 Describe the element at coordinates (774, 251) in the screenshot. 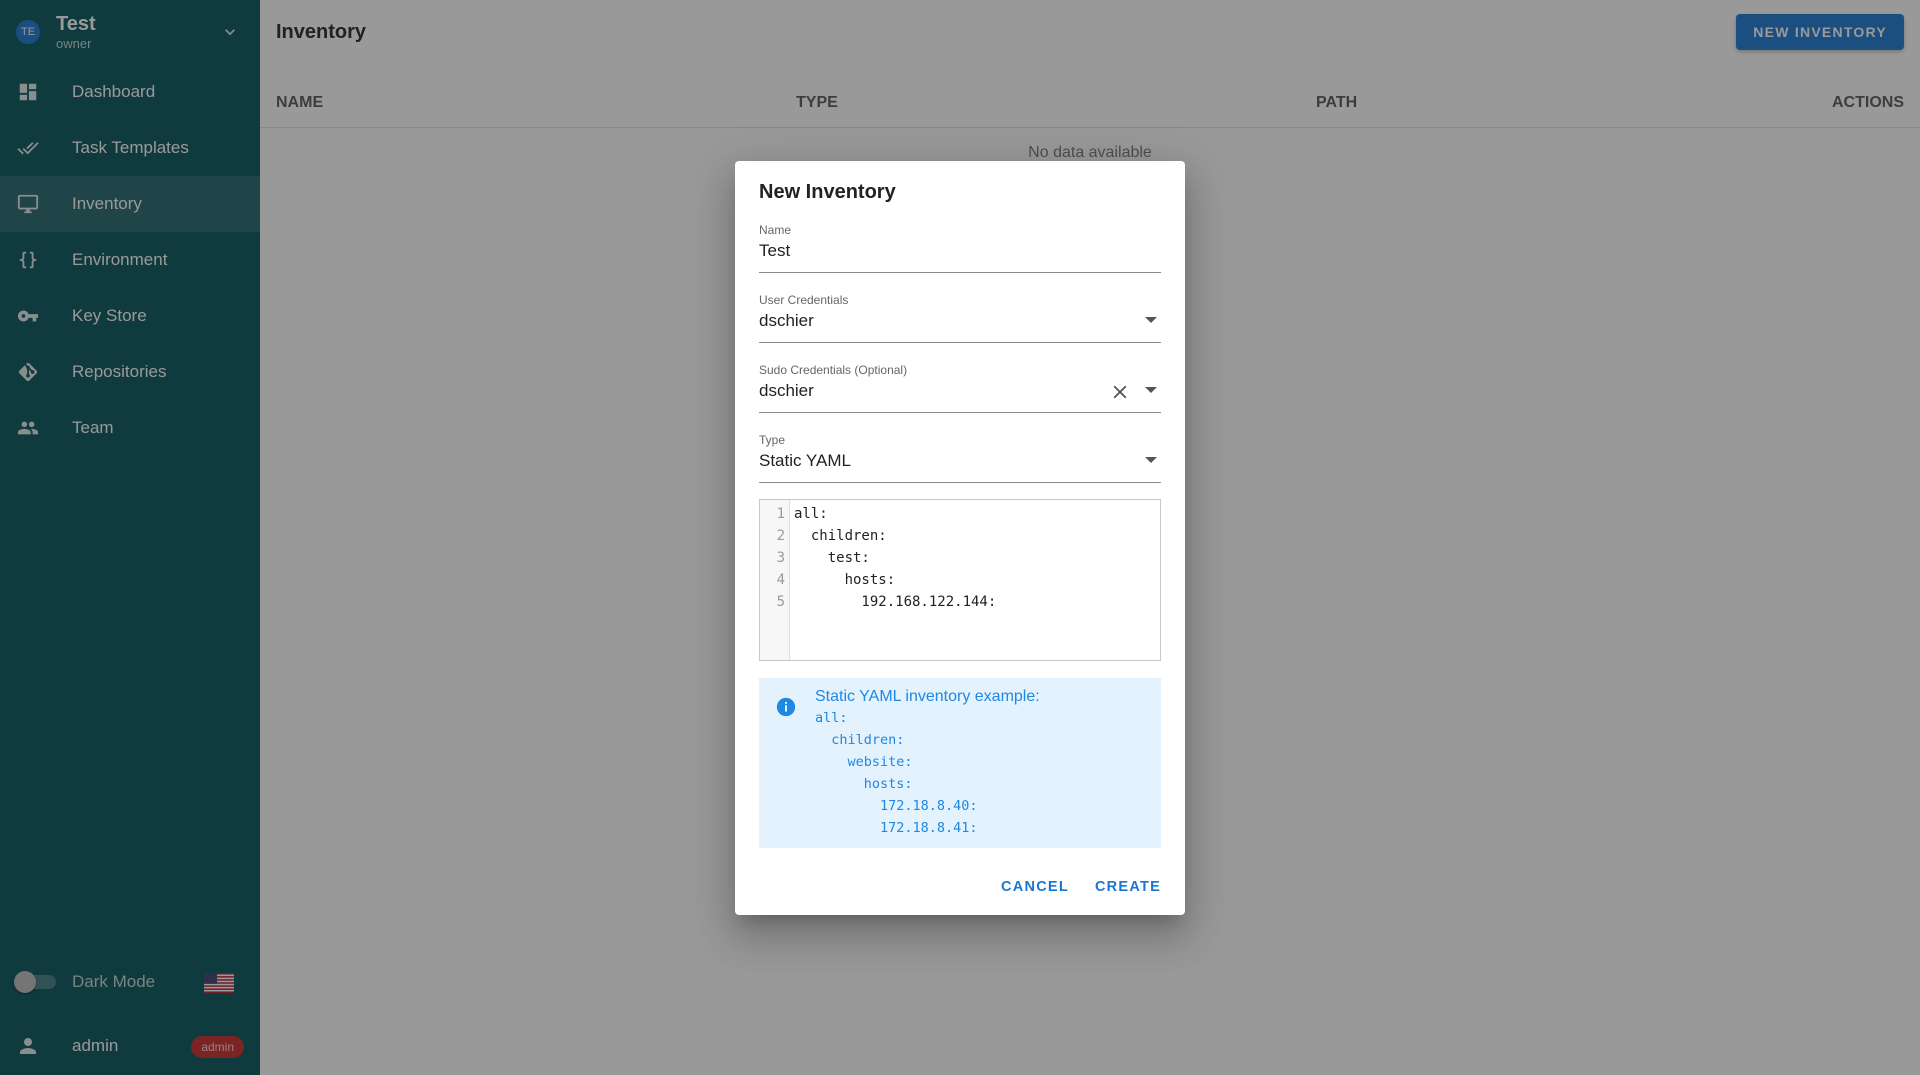

I see `name-input: Test` at that location.